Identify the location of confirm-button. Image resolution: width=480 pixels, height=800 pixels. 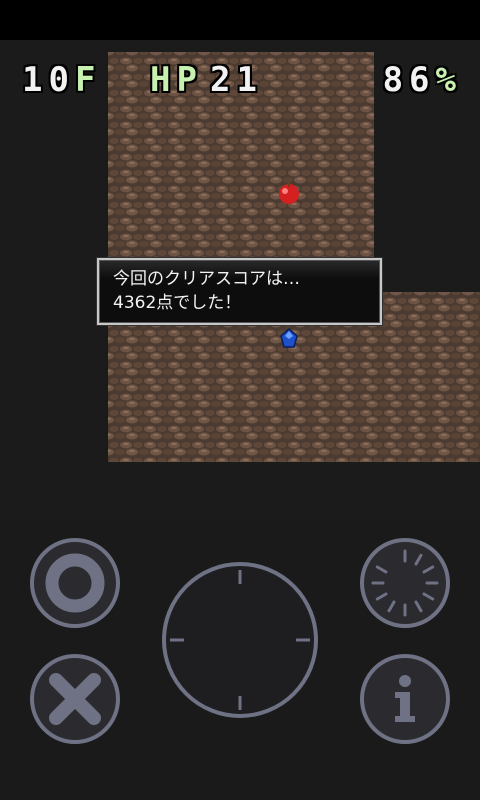
(75, 583).